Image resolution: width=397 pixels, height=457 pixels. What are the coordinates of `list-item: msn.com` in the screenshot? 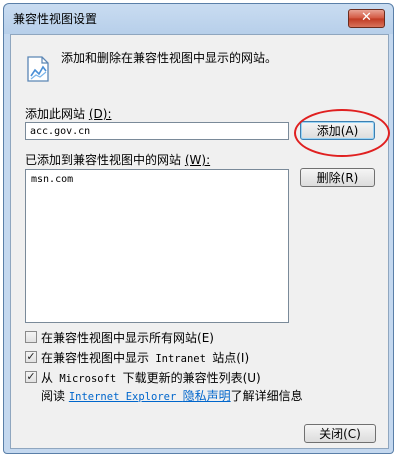 It's located at (52, 179).